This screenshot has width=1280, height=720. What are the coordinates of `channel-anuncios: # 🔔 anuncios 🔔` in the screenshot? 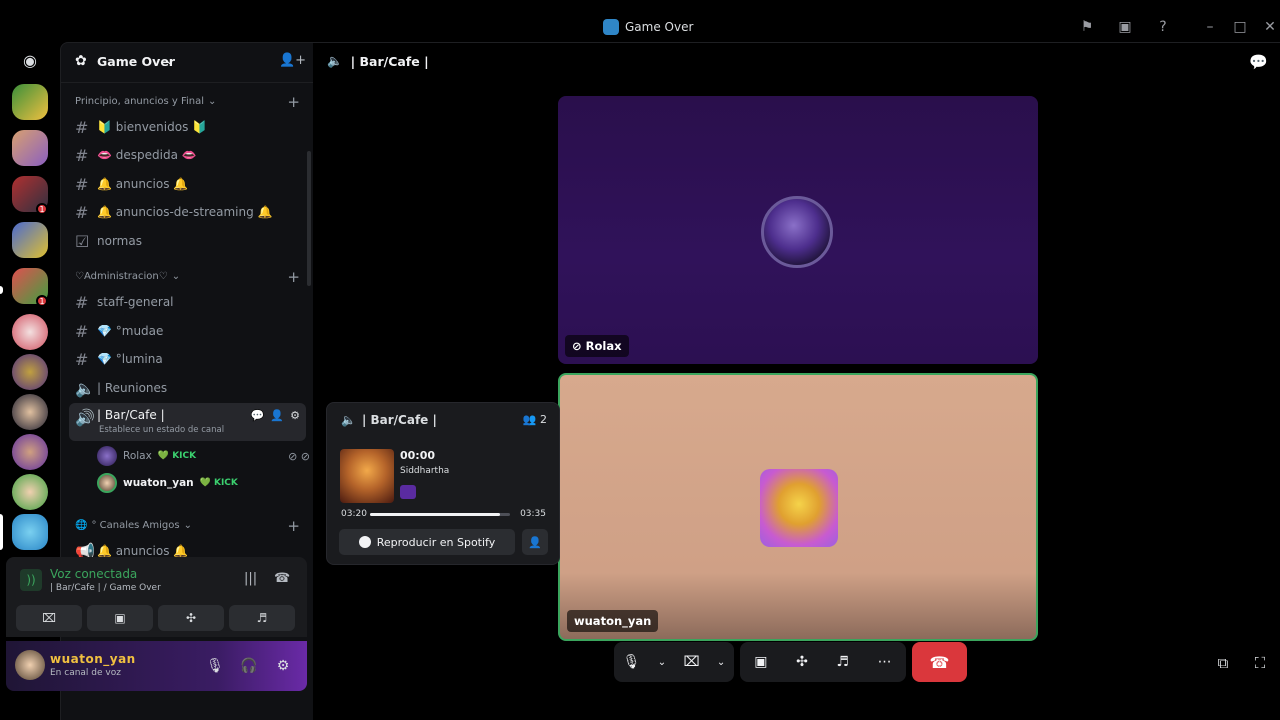 It's located at (187, 184).